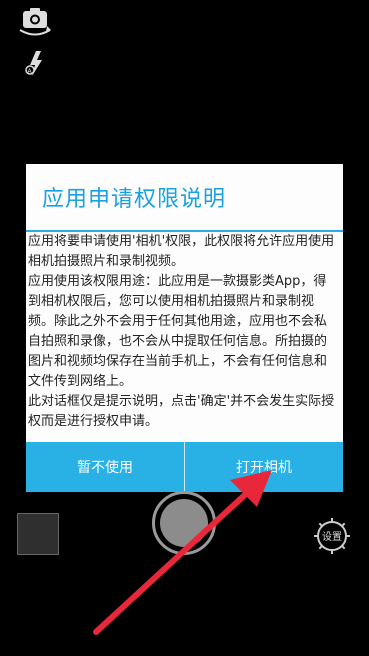 The width and height of the screenshot is (369, 656). I want to click on shutter-button, so click(184, 523).